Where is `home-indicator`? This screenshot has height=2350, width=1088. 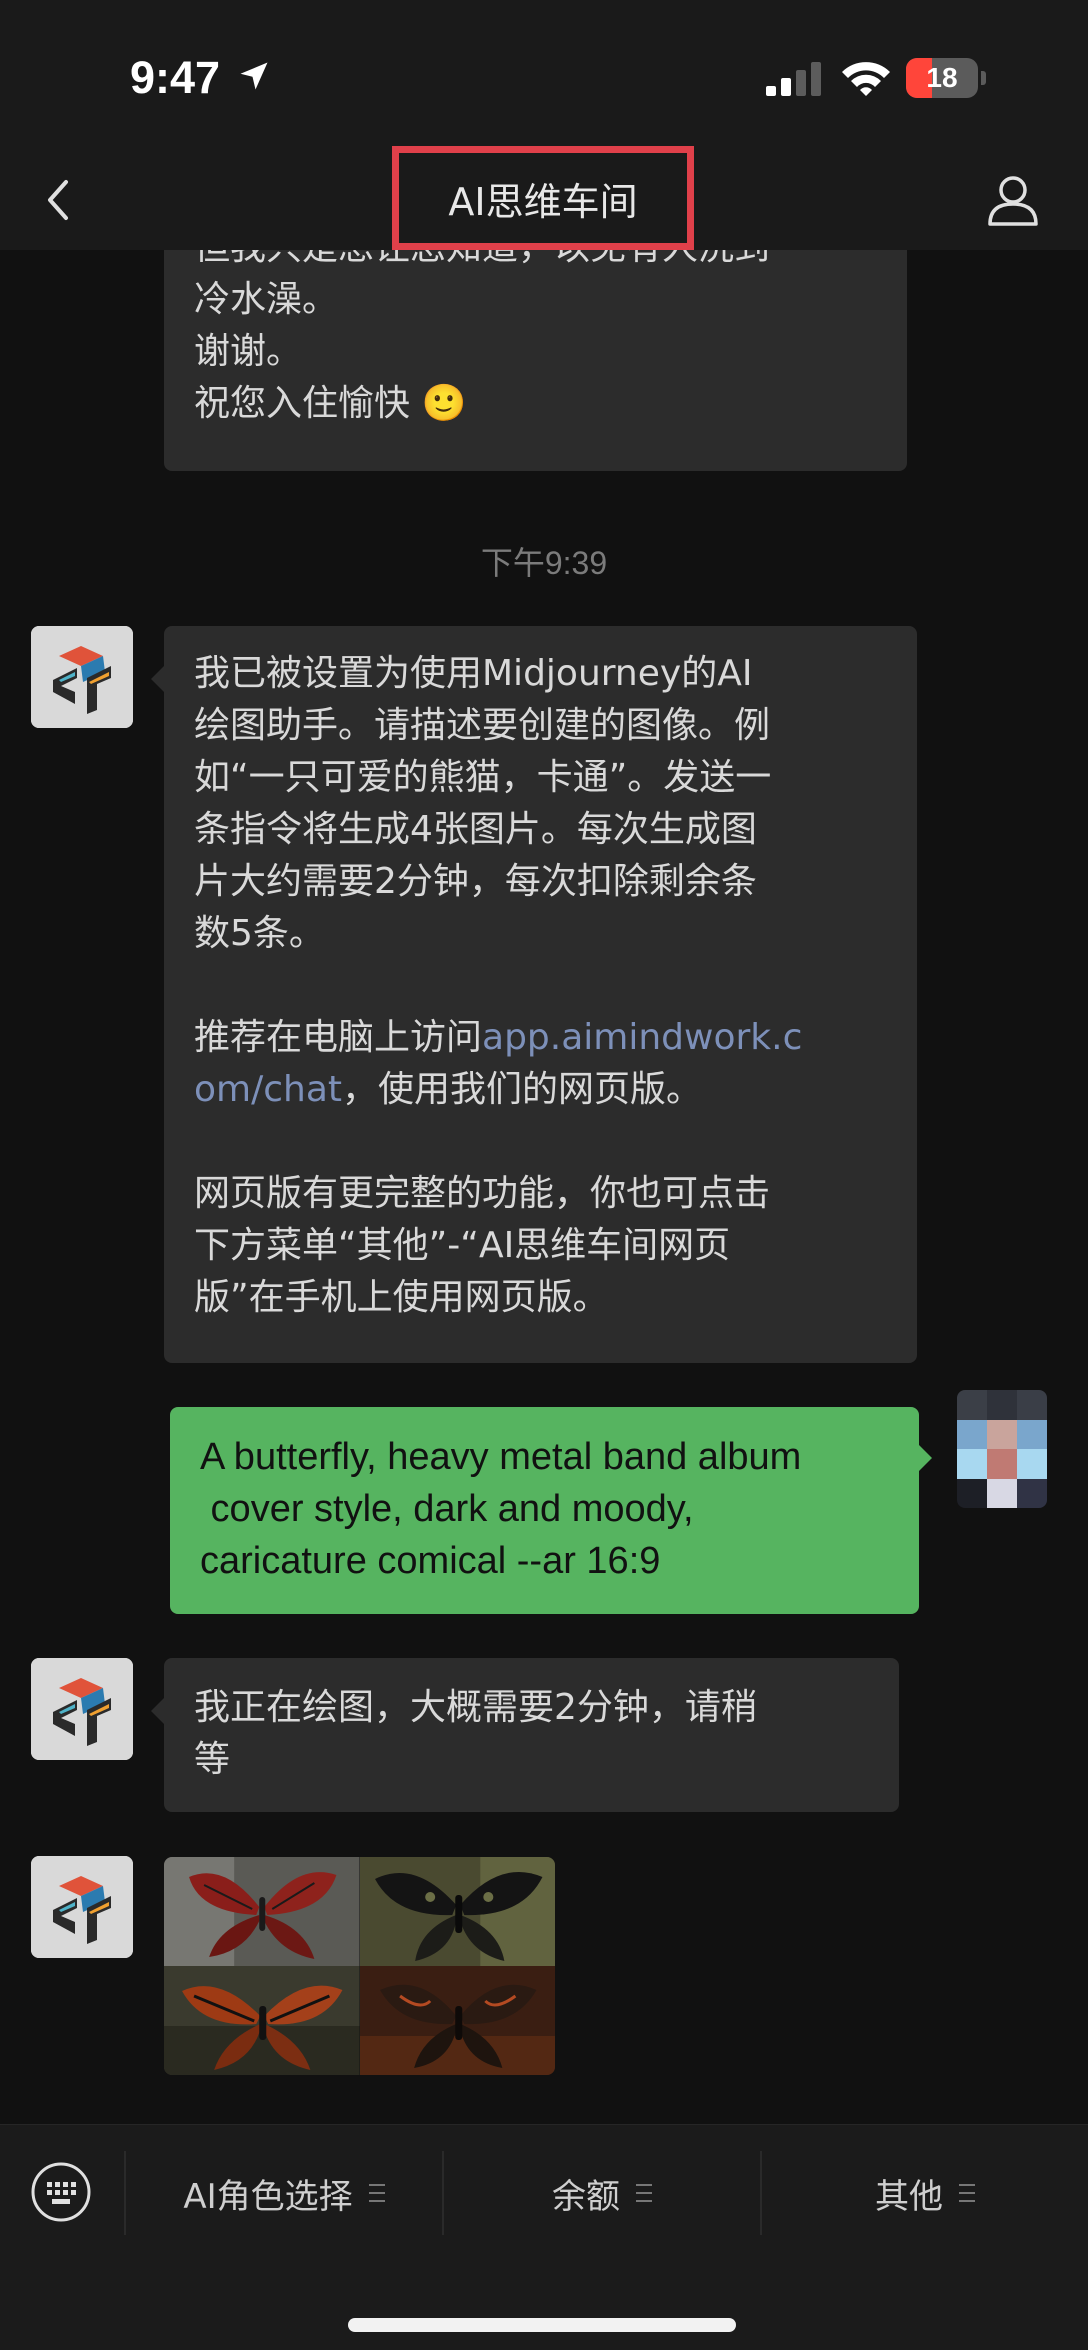
home-indicator is located at coordinates (542, 2325).